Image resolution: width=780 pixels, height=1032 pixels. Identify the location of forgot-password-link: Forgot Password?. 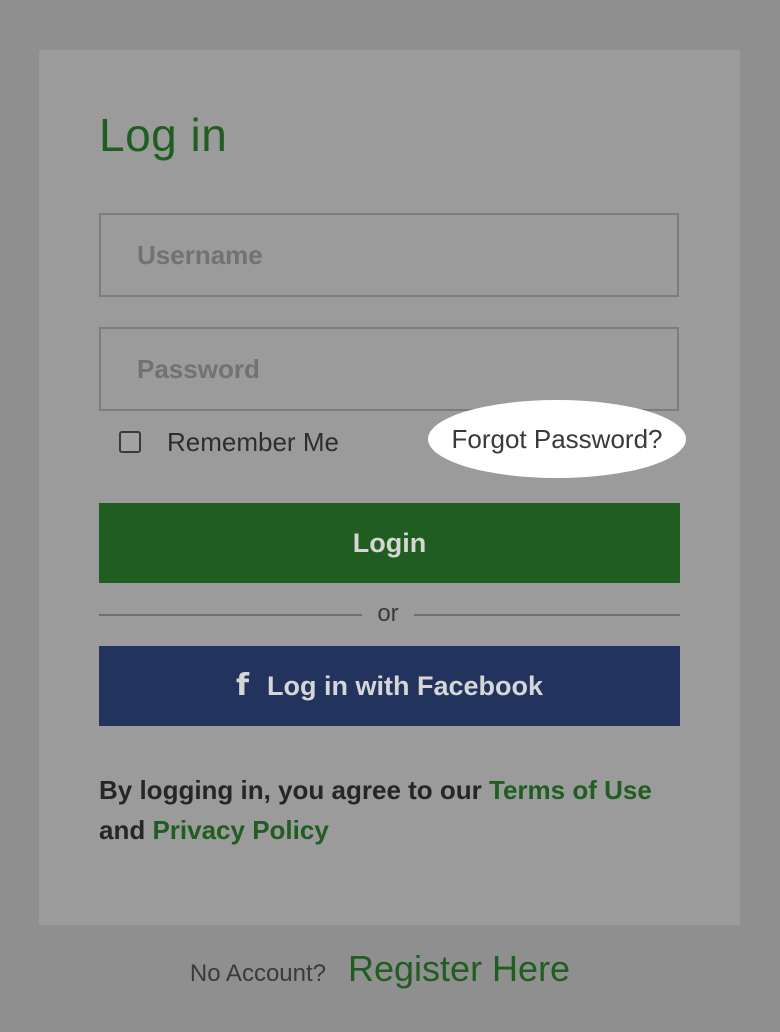
(557, 439).